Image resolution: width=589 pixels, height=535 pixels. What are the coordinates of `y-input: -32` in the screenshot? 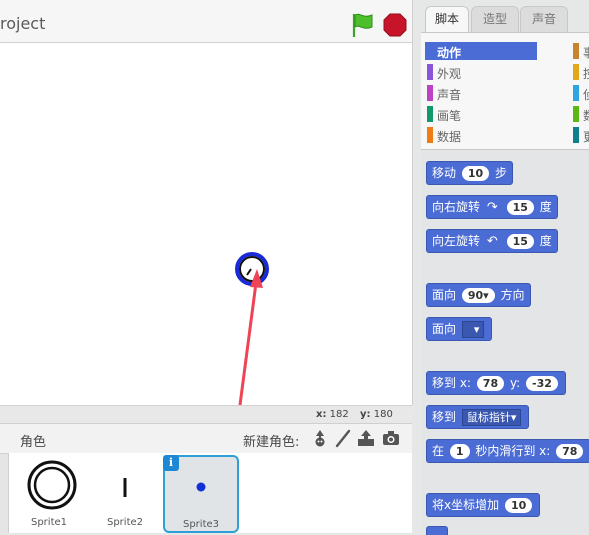 It's located at (542, 383).